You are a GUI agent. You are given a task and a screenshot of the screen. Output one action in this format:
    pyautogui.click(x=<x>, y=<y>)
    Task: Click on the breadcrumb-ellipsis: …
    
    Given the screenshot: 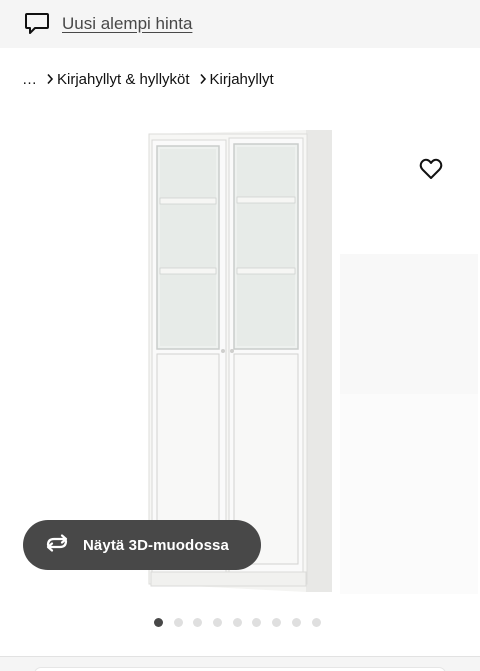 What is the action you would take?
    pyautogui.click(x=29, y=79)
    